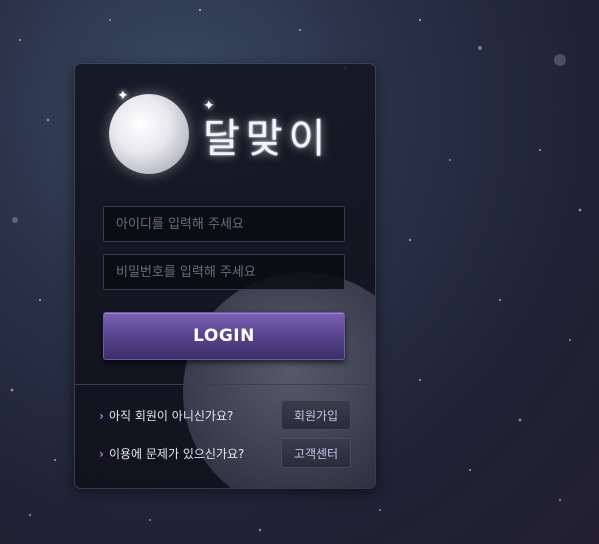  What do you see at coordinates (316, 415) in the screenshot?
I see `signup-button: 회원가입` at bounding box center [316, 415].